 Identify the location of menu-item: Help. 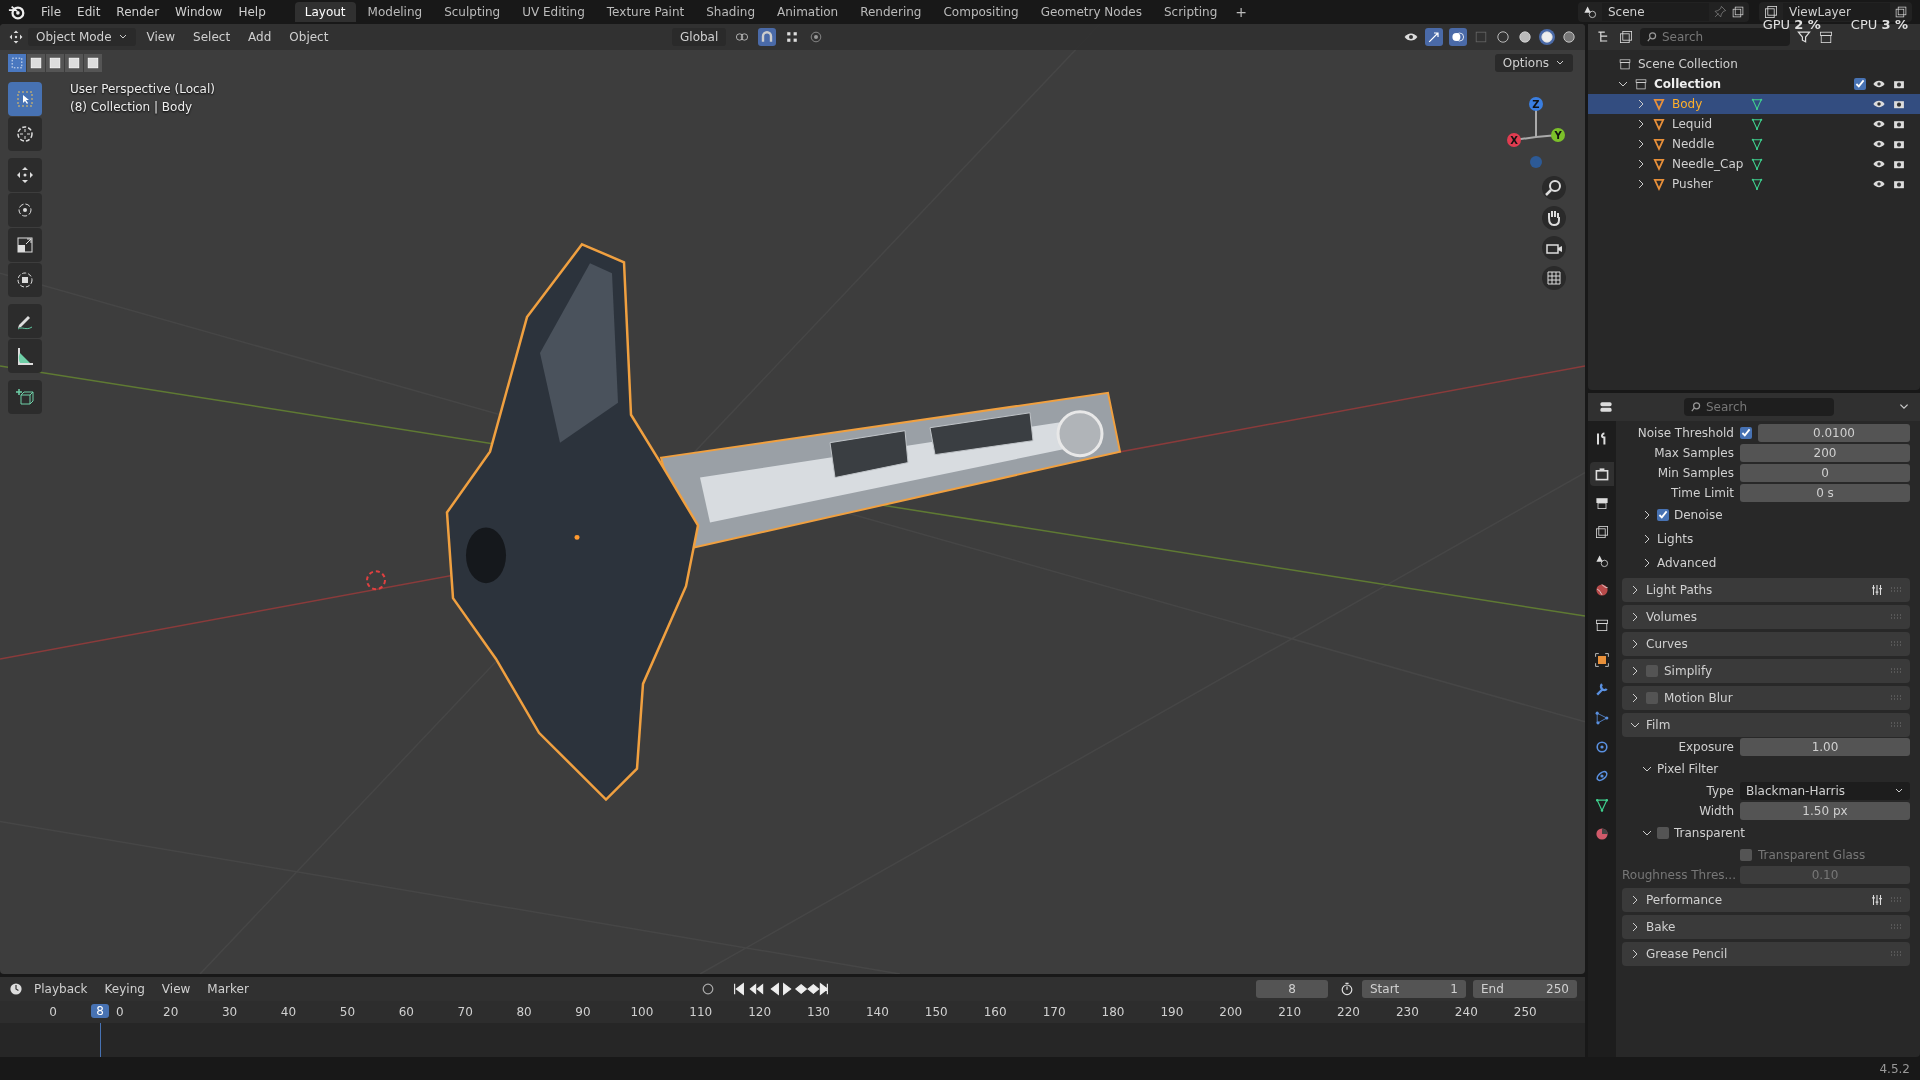
(252, 12).